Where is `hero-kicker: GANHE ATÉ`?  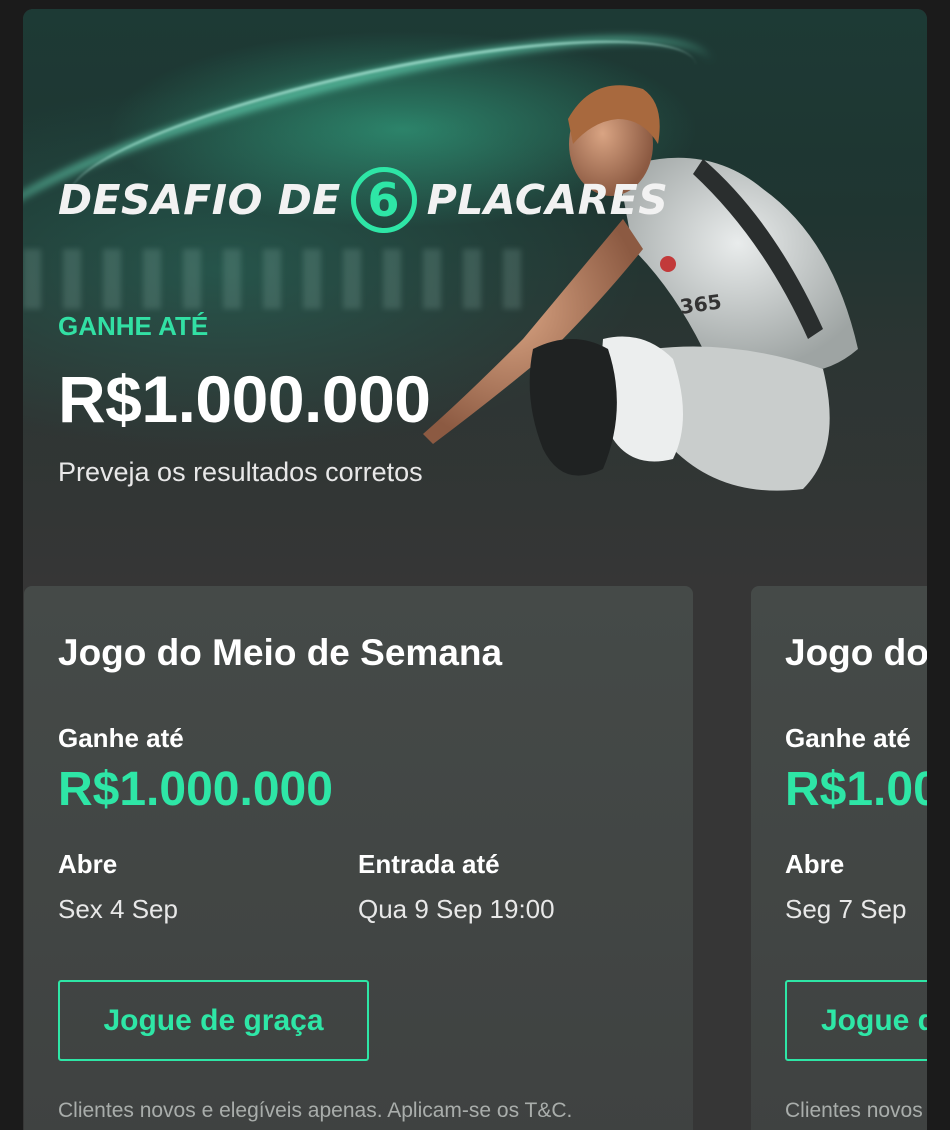
hero-kicker: GANHE ATÉ is located at coordinates (133, 326).